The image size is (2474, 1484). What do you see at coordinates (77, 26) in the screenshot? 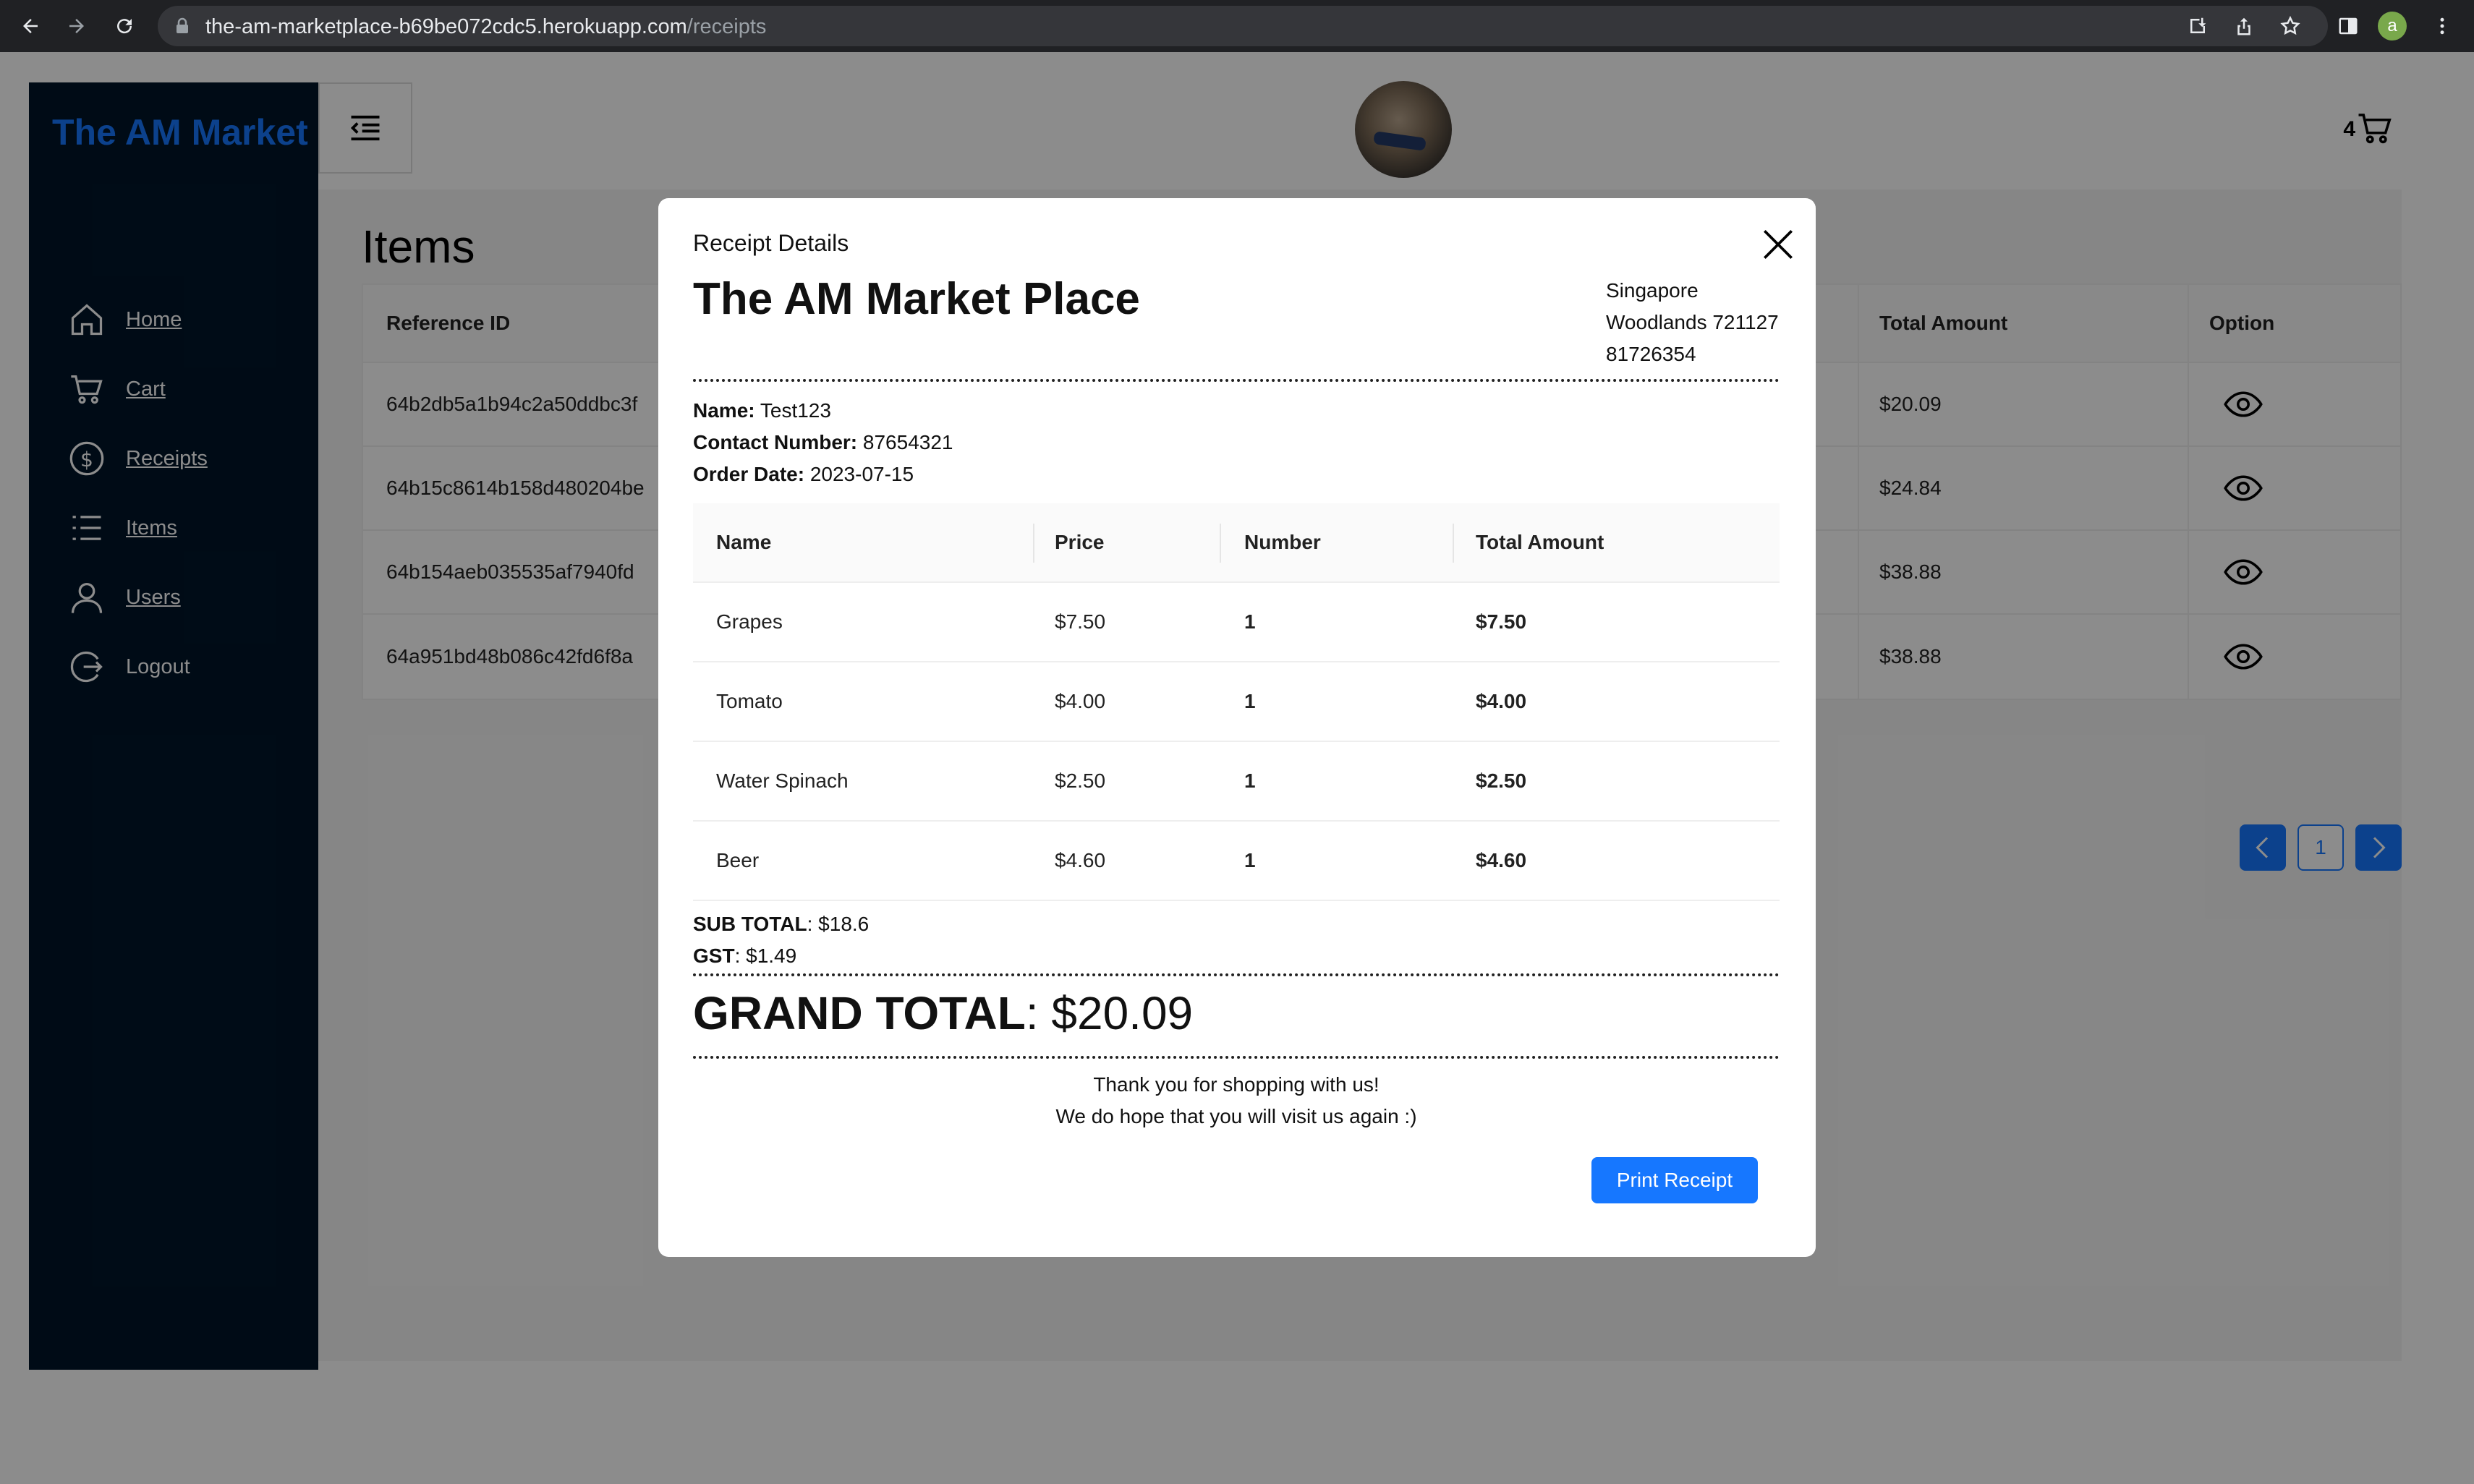
I see `forward-icon` at bounding box center [77, 26].